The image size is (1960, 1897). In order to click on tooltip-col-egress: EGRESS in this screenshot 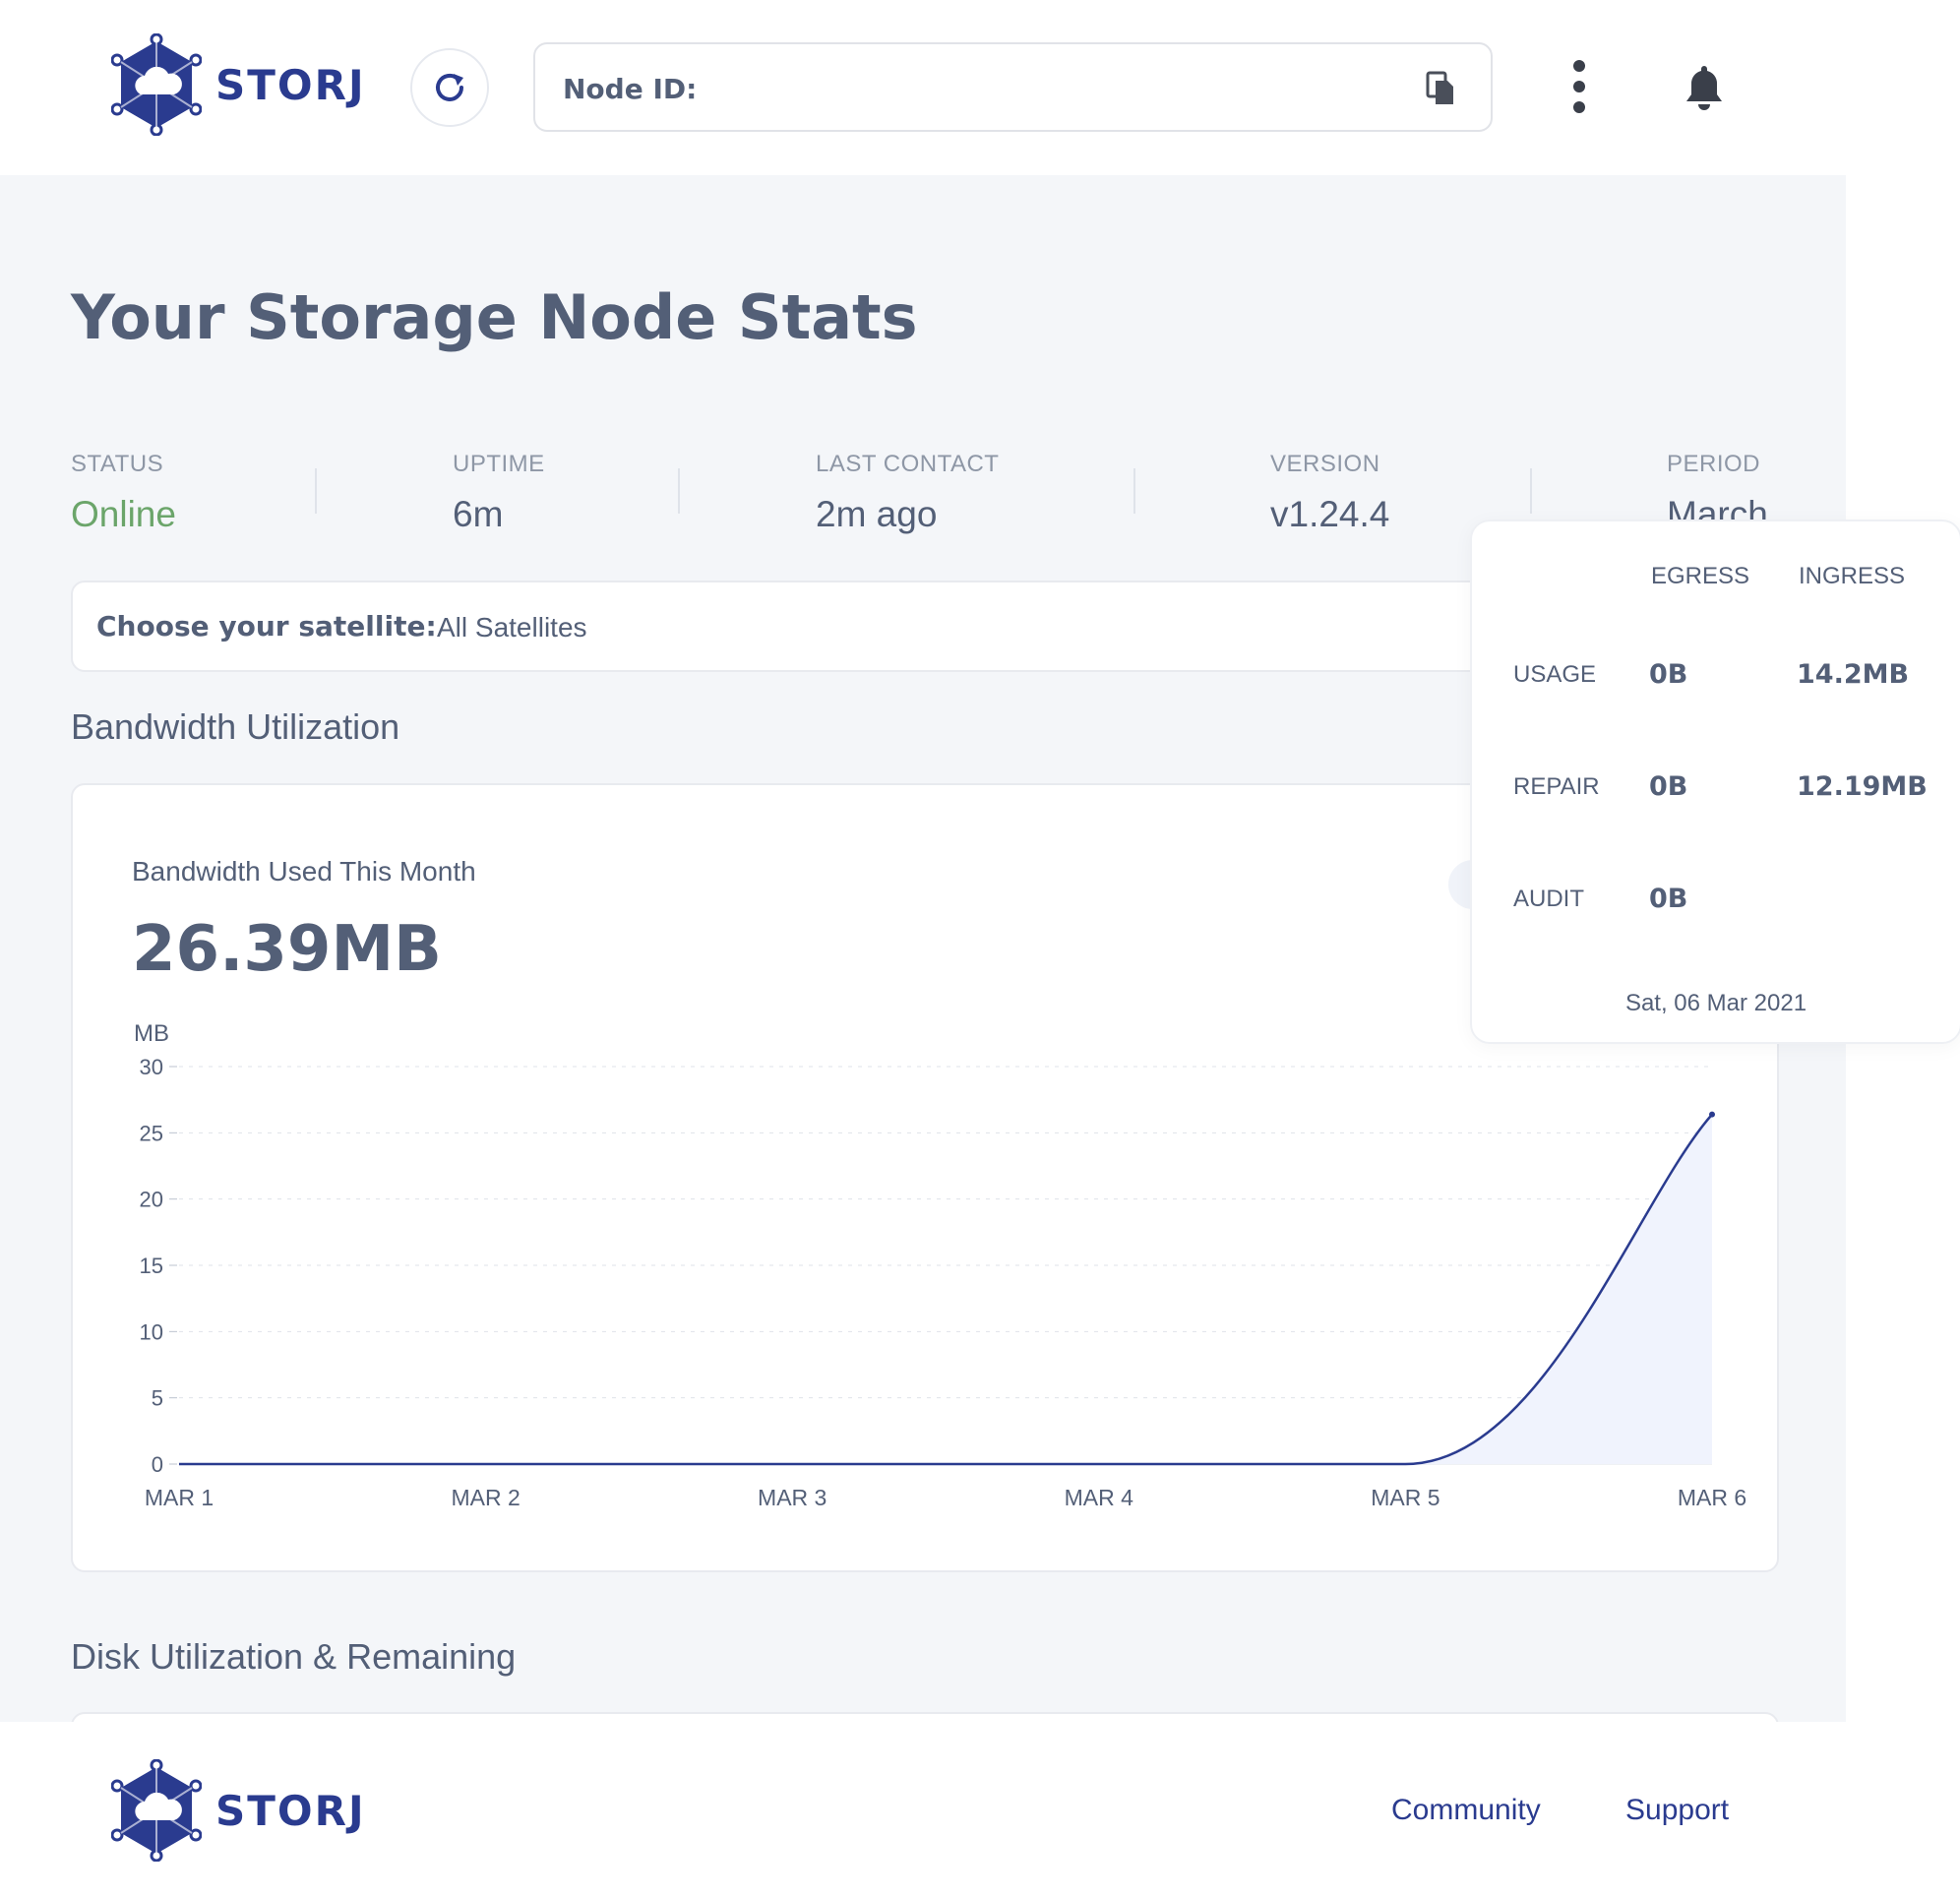, I will do `click(1700, 576)`.